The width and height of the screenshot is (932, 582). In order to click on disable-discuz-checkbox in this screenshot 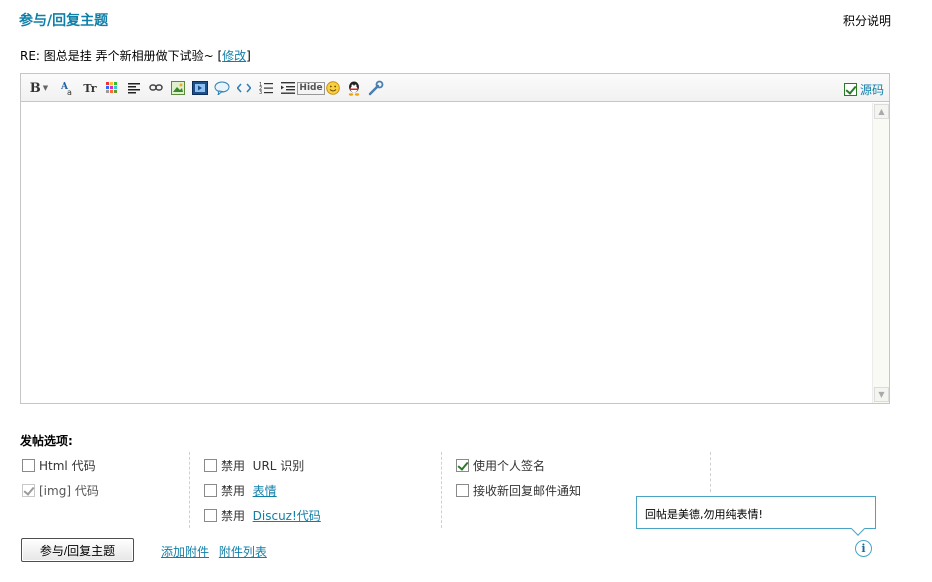, I will do `click(210, 515)`.